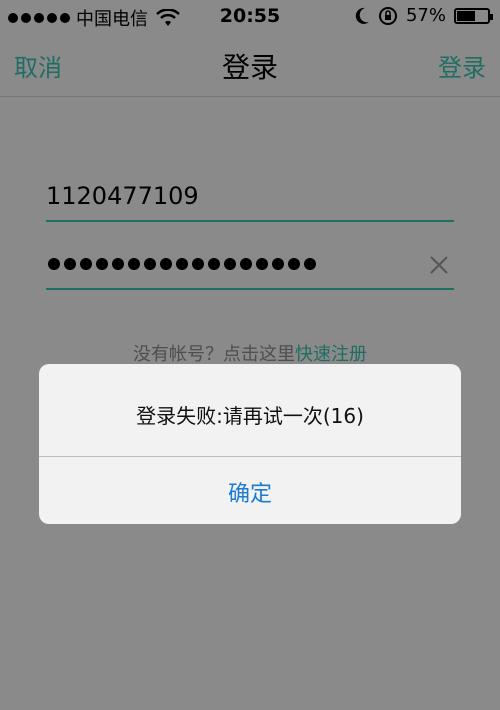  Describe the element at coordinates (462, 65) in the screenshot. I see `login-button: 登录` at that location.